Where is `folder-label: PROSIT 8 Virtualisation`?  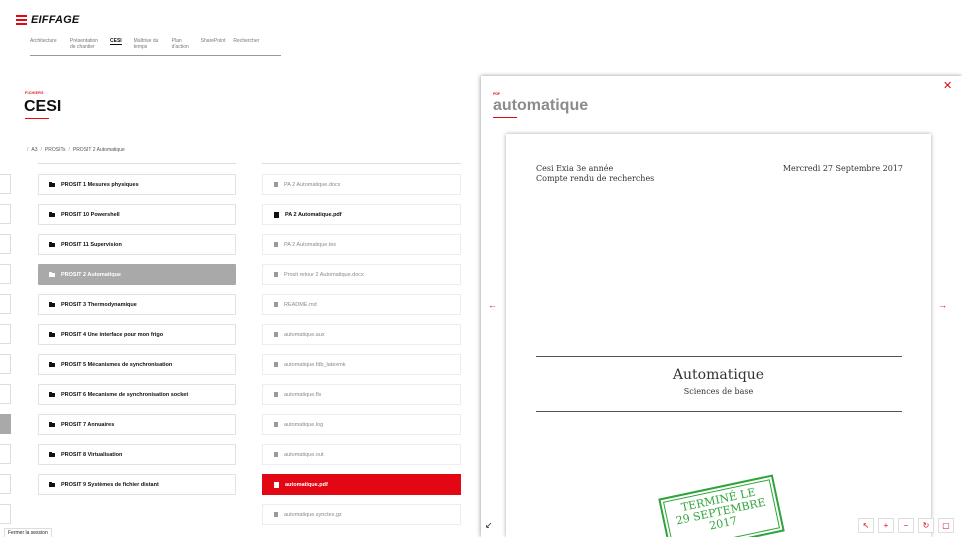 folder-label: PROSIT 8 Virtualisation is located at coordinates (92, 454).